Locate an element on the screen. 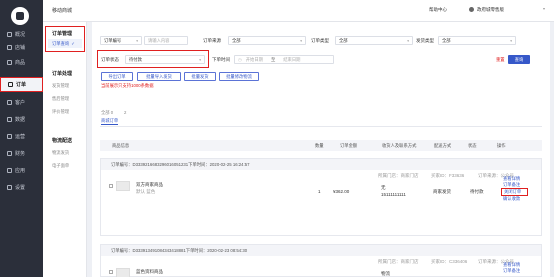 Image resolution: width=554 pixels, height=277 pixels. sidebar-item-goods: 商品 is located at coordinates (21, 62).